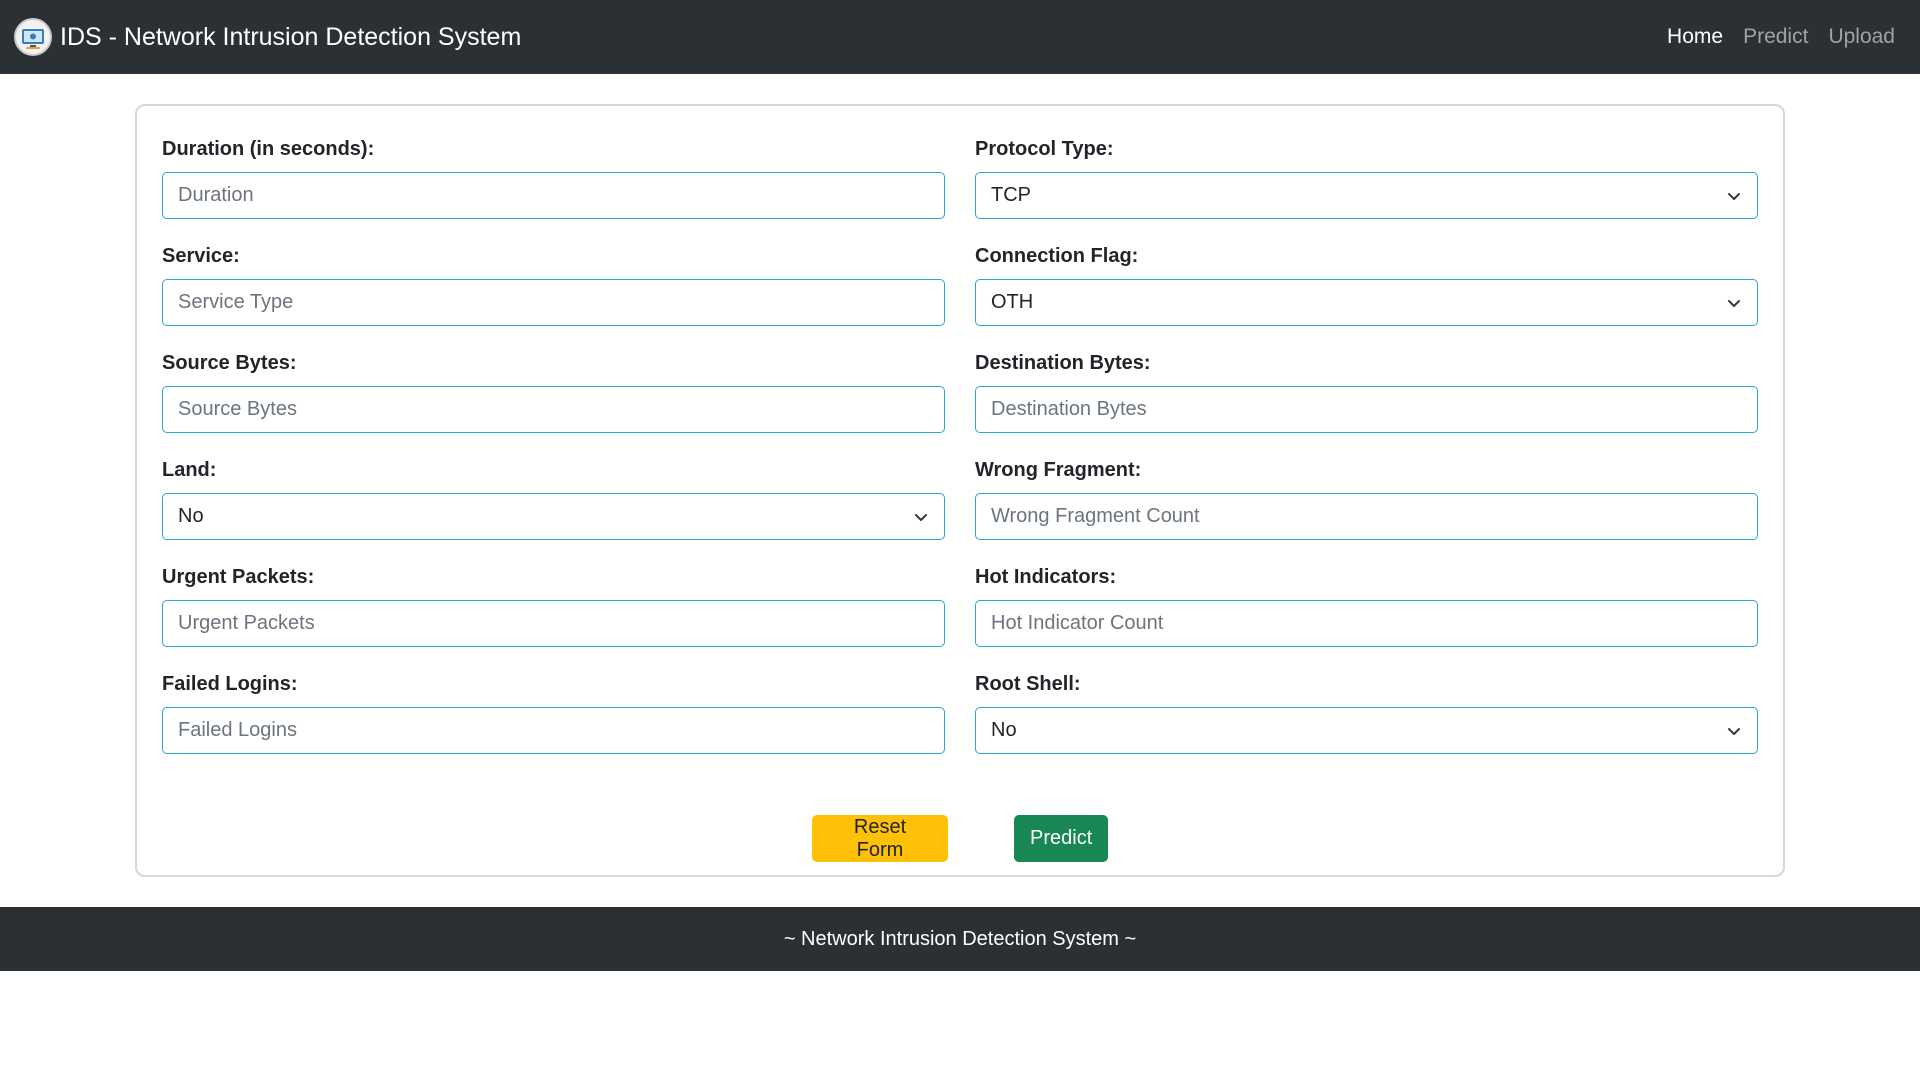 The image size is (1920, 1080). What do you see at coordinates (191, 516) in the screenshot?
I see `land-select-value: No` at bounding box center [191, 516].